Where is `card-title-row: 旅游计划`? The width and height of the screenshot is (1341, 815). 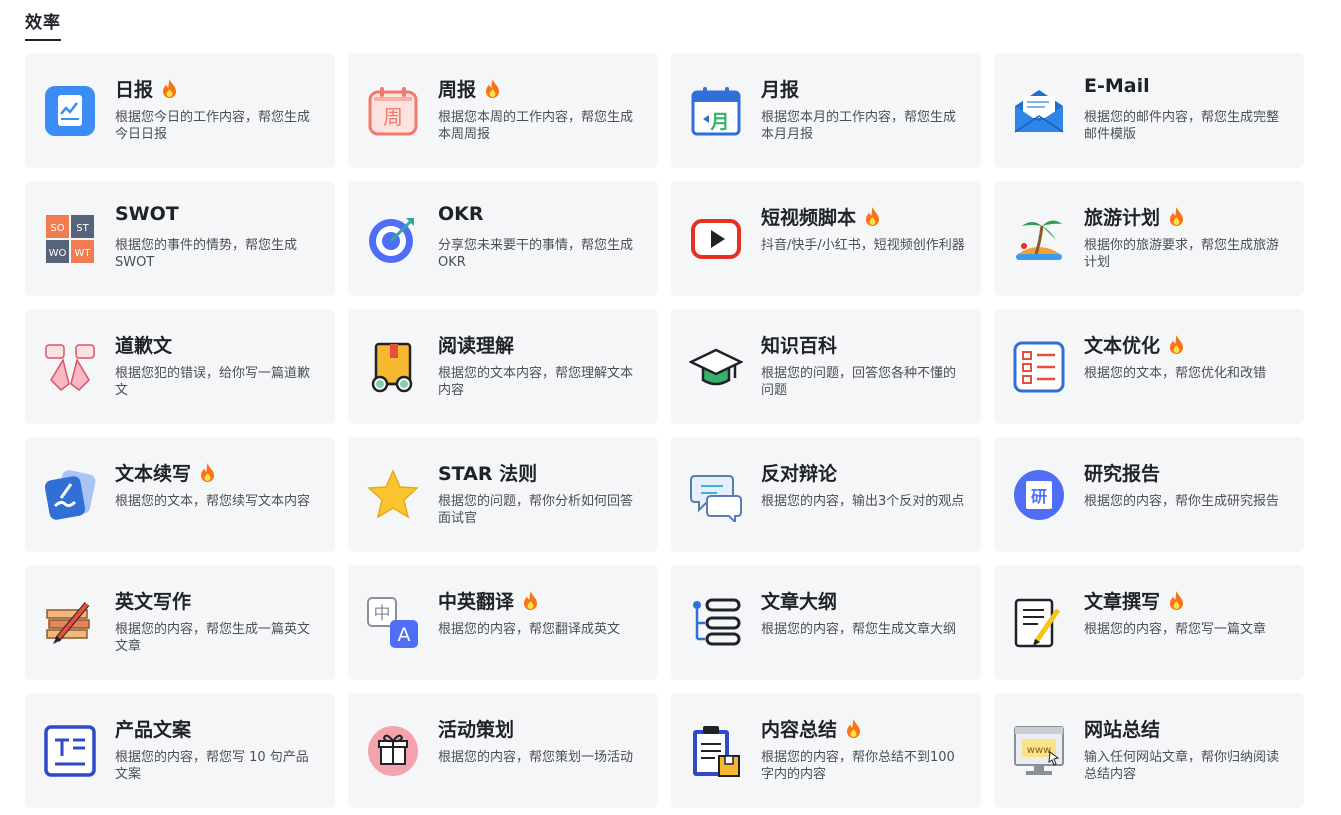
card-title-row: 旅游计划 is located at coordinates (1134, 216).